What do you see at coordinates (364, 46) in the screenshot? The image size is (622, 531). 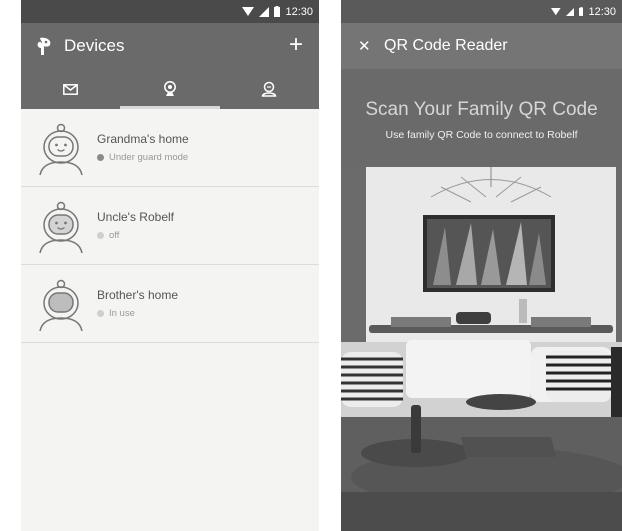 I see `close-button: ✕` at bounding box center [364, 46].